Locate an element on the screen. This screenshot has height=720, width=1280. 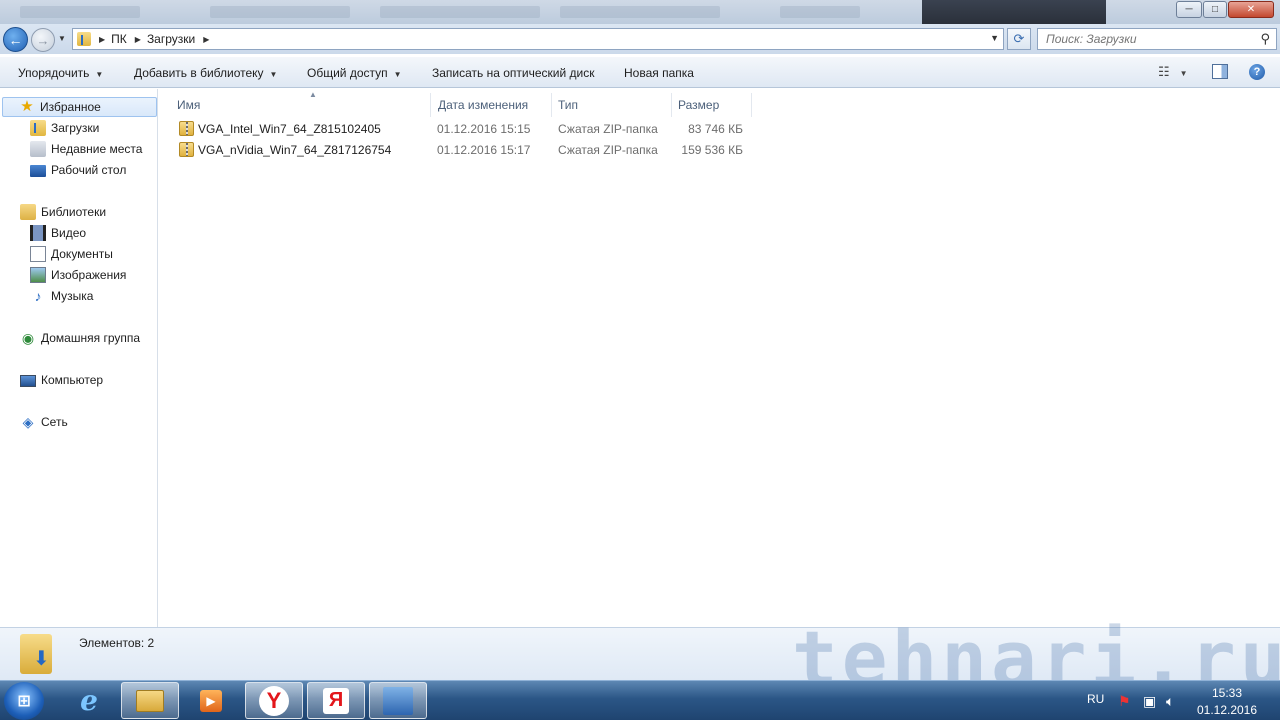
notification-popup is located at coordinates (1014, 12).